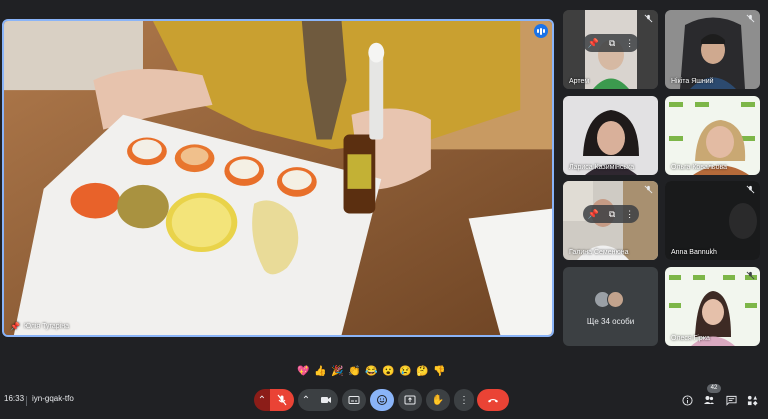  I want to click on avatar-group, so click(609, 299).